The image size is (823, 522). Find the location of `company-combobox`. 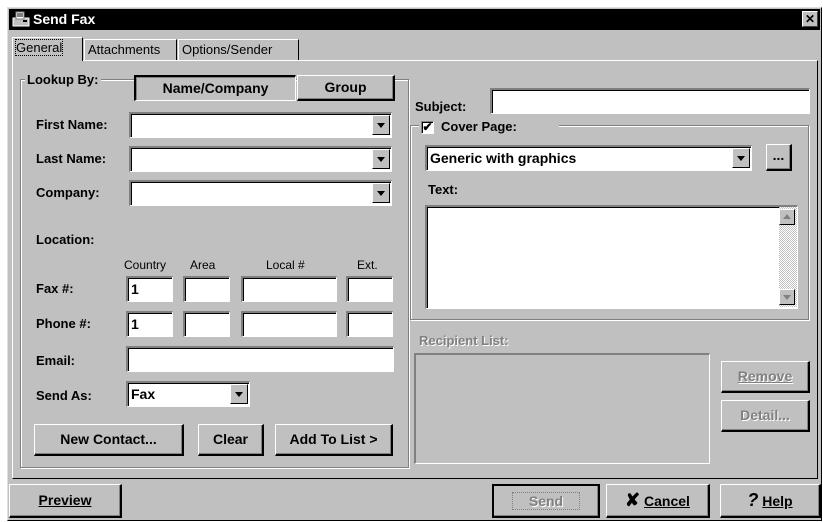

company-combobox is located at coordinates (260, 193).